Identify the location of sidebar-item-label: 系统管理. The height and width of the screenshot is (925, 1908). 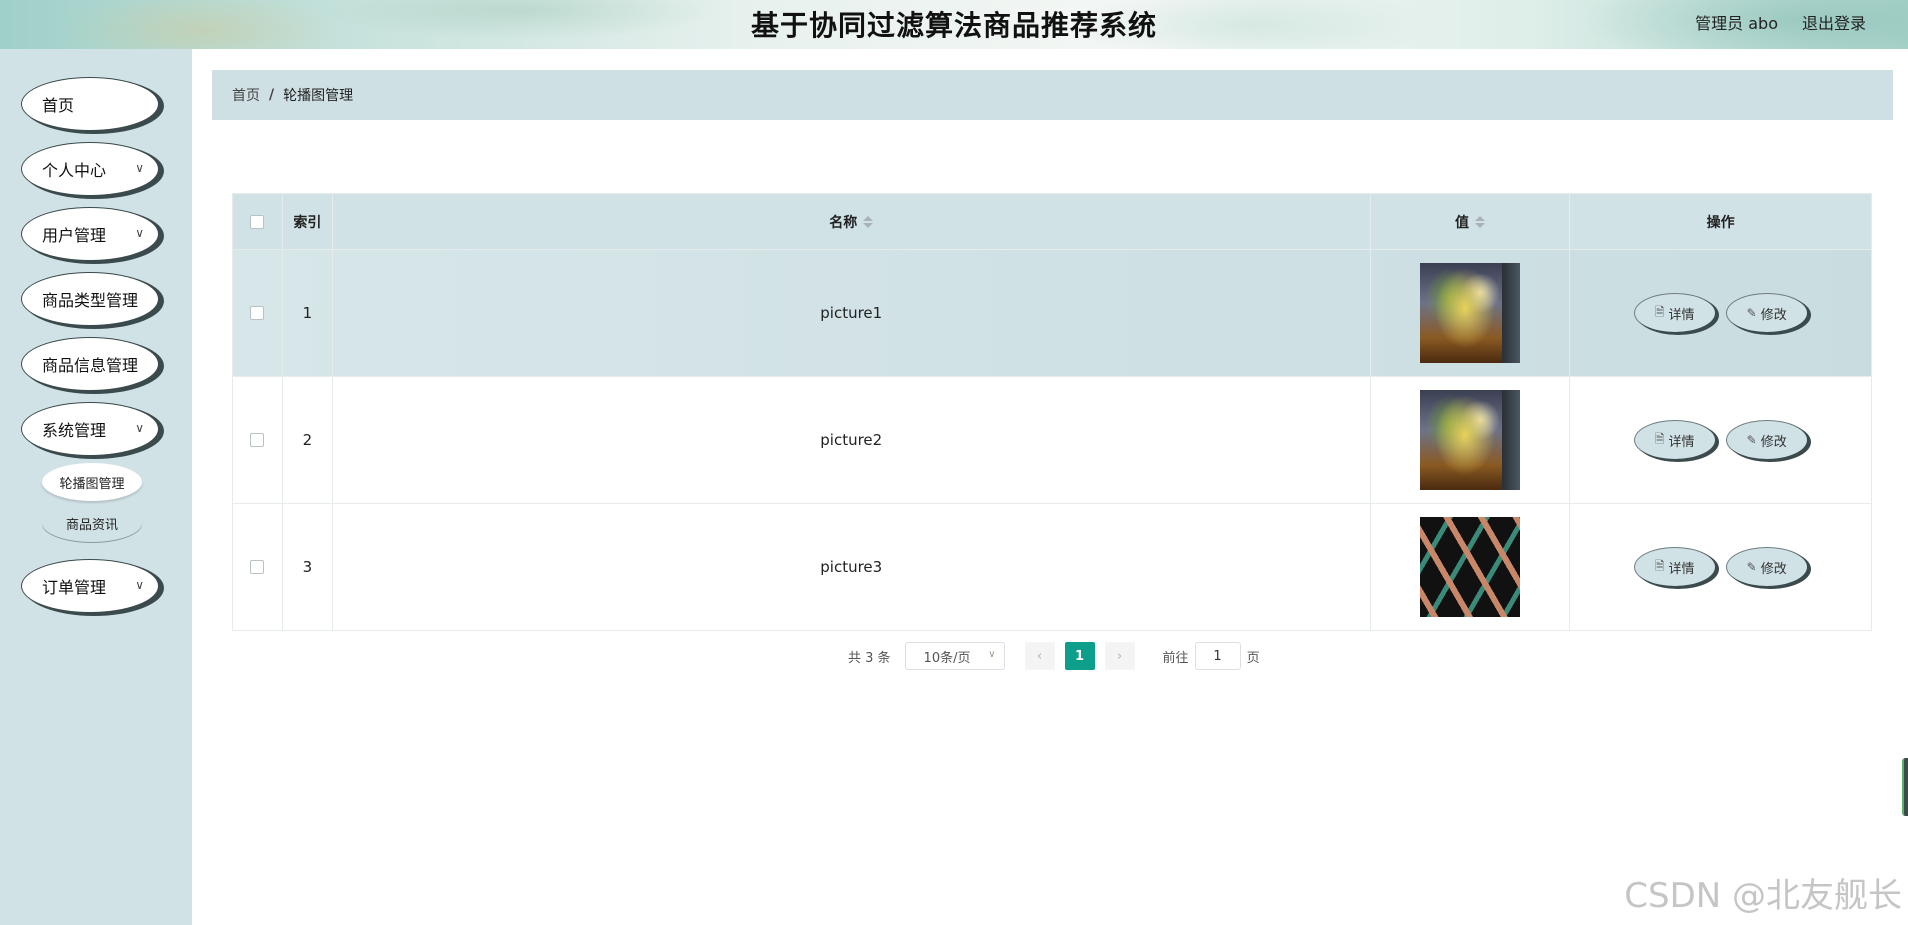
(74, 430).